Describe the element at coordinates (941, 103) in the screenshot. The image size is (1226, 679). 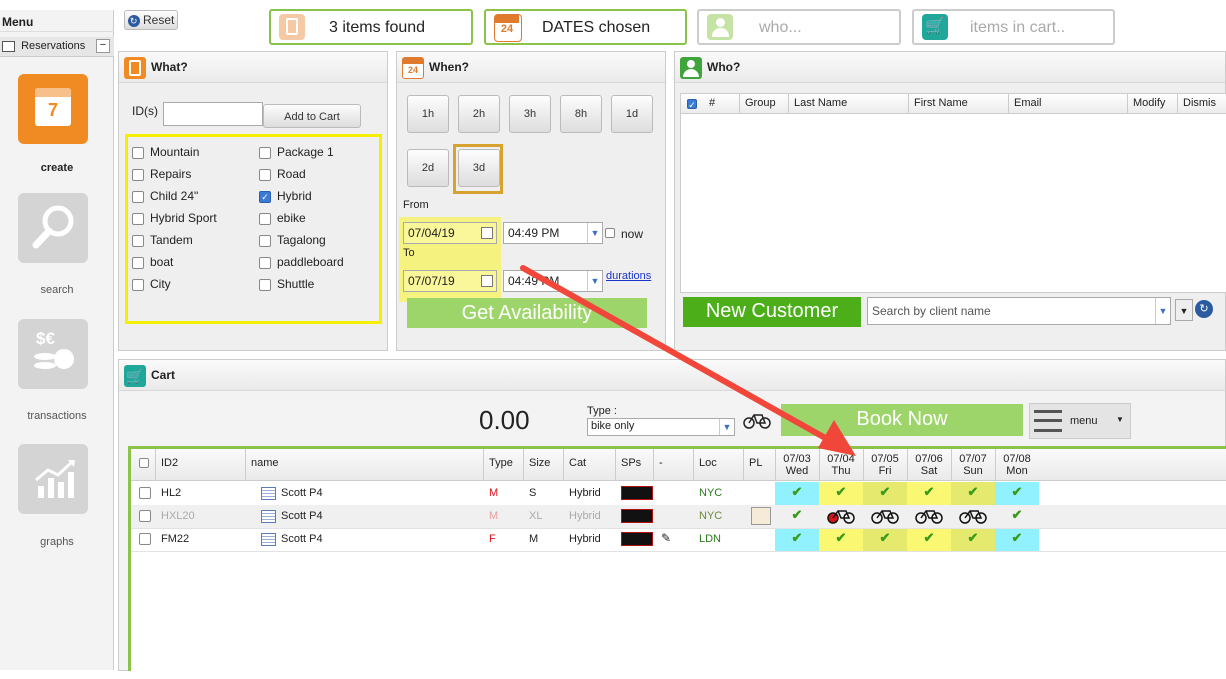
I see `customer-column-header: First Name` at that location.